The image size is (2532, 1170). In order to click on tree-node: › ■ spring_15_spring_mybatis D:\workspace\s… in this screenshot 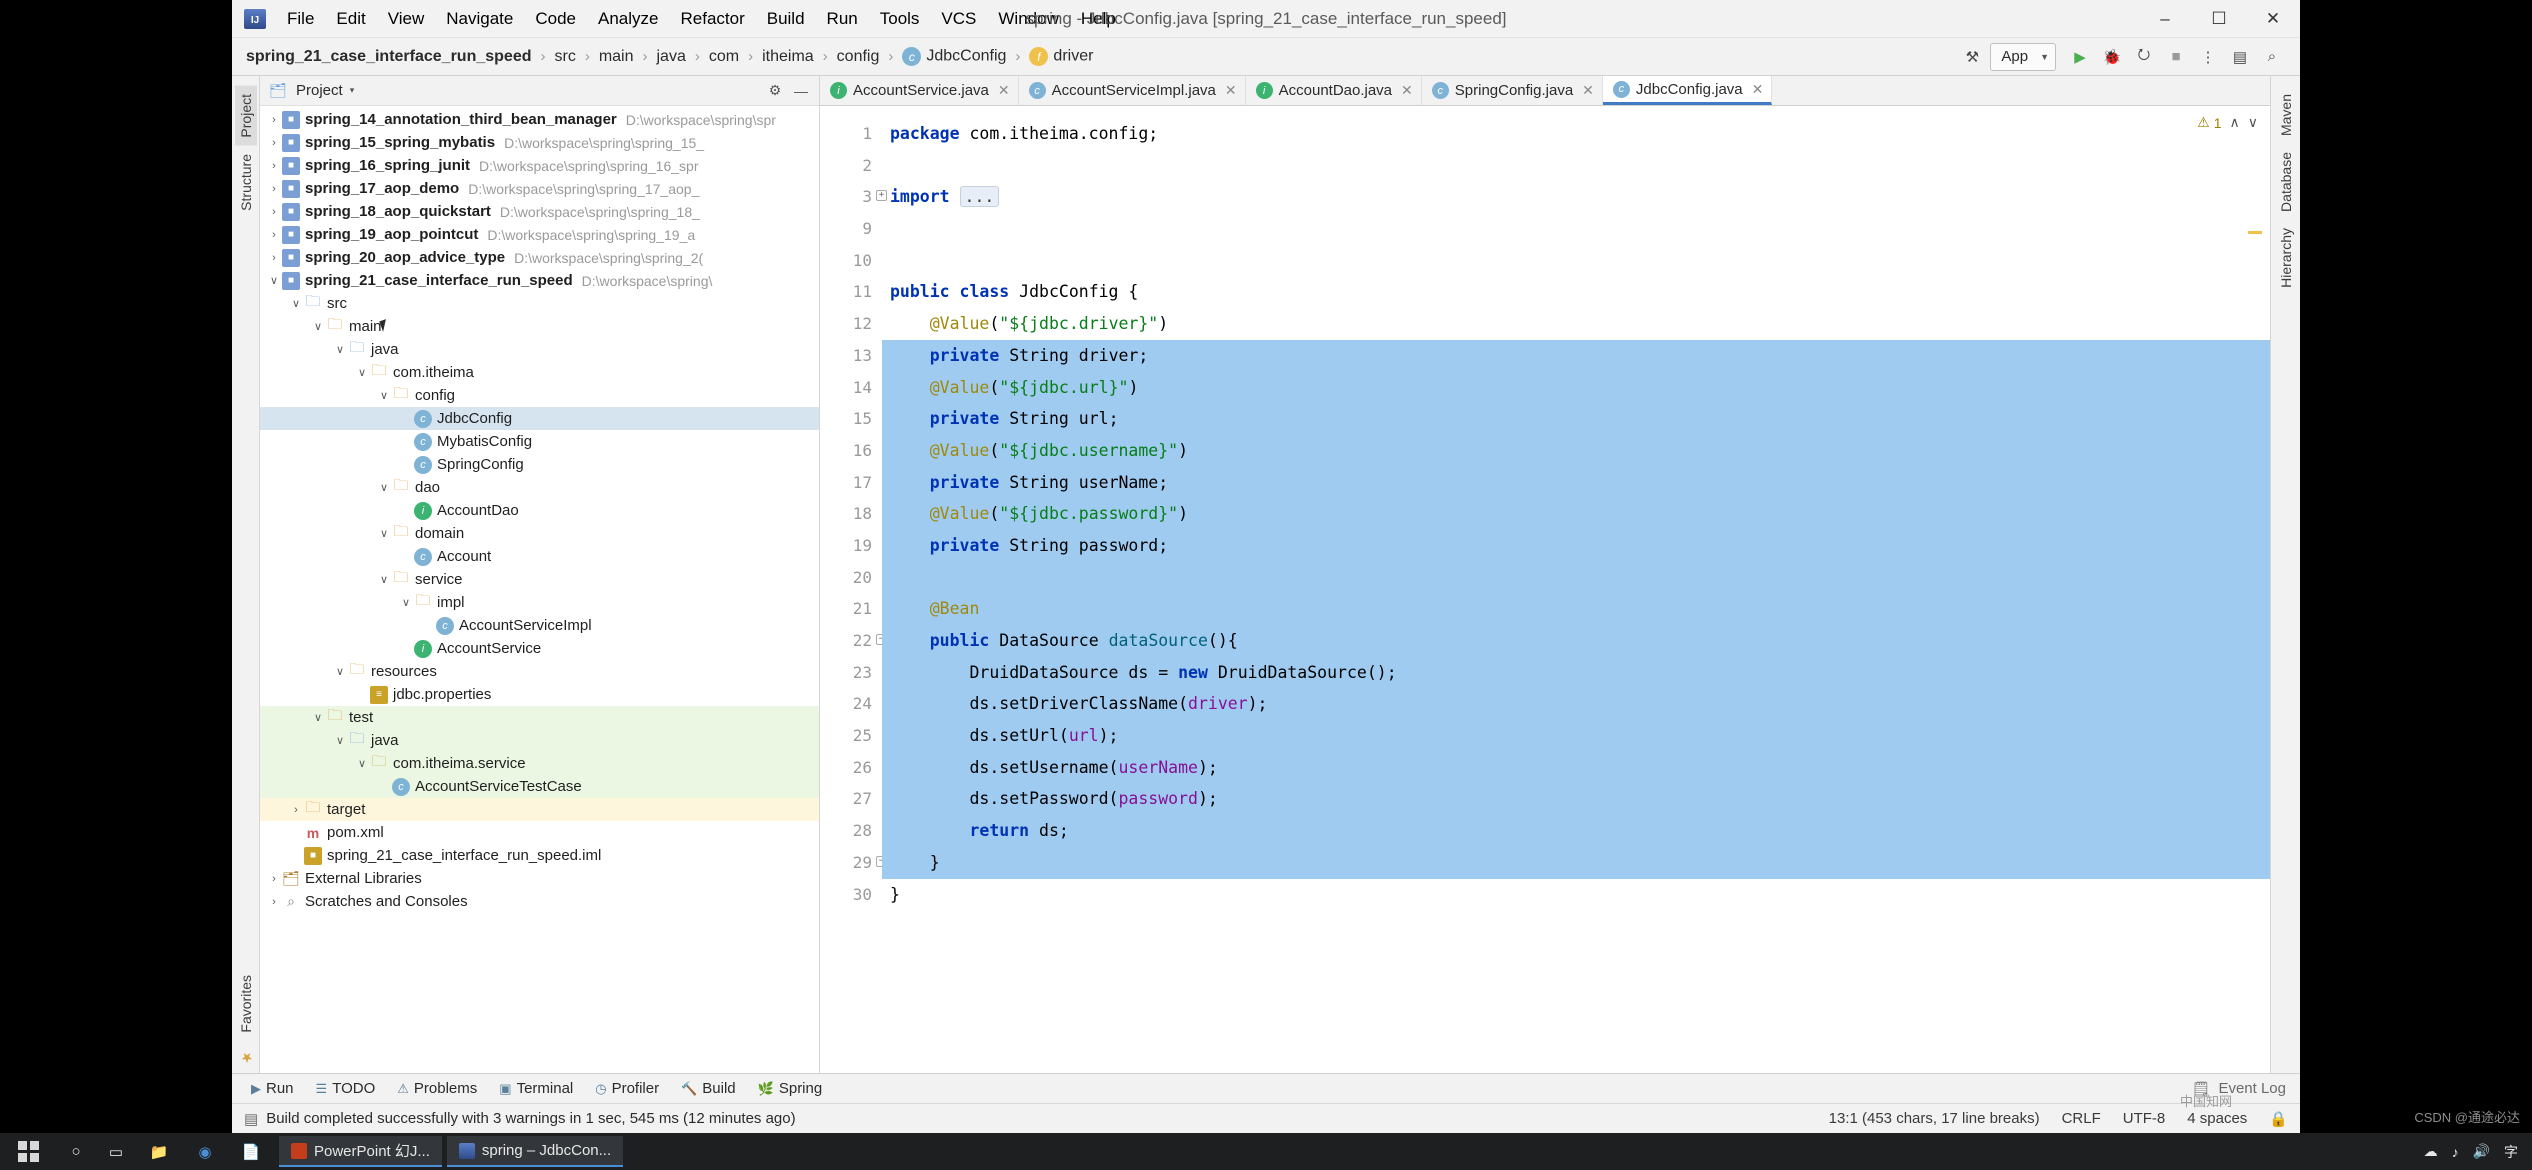, I will do `click(539, 142)`.